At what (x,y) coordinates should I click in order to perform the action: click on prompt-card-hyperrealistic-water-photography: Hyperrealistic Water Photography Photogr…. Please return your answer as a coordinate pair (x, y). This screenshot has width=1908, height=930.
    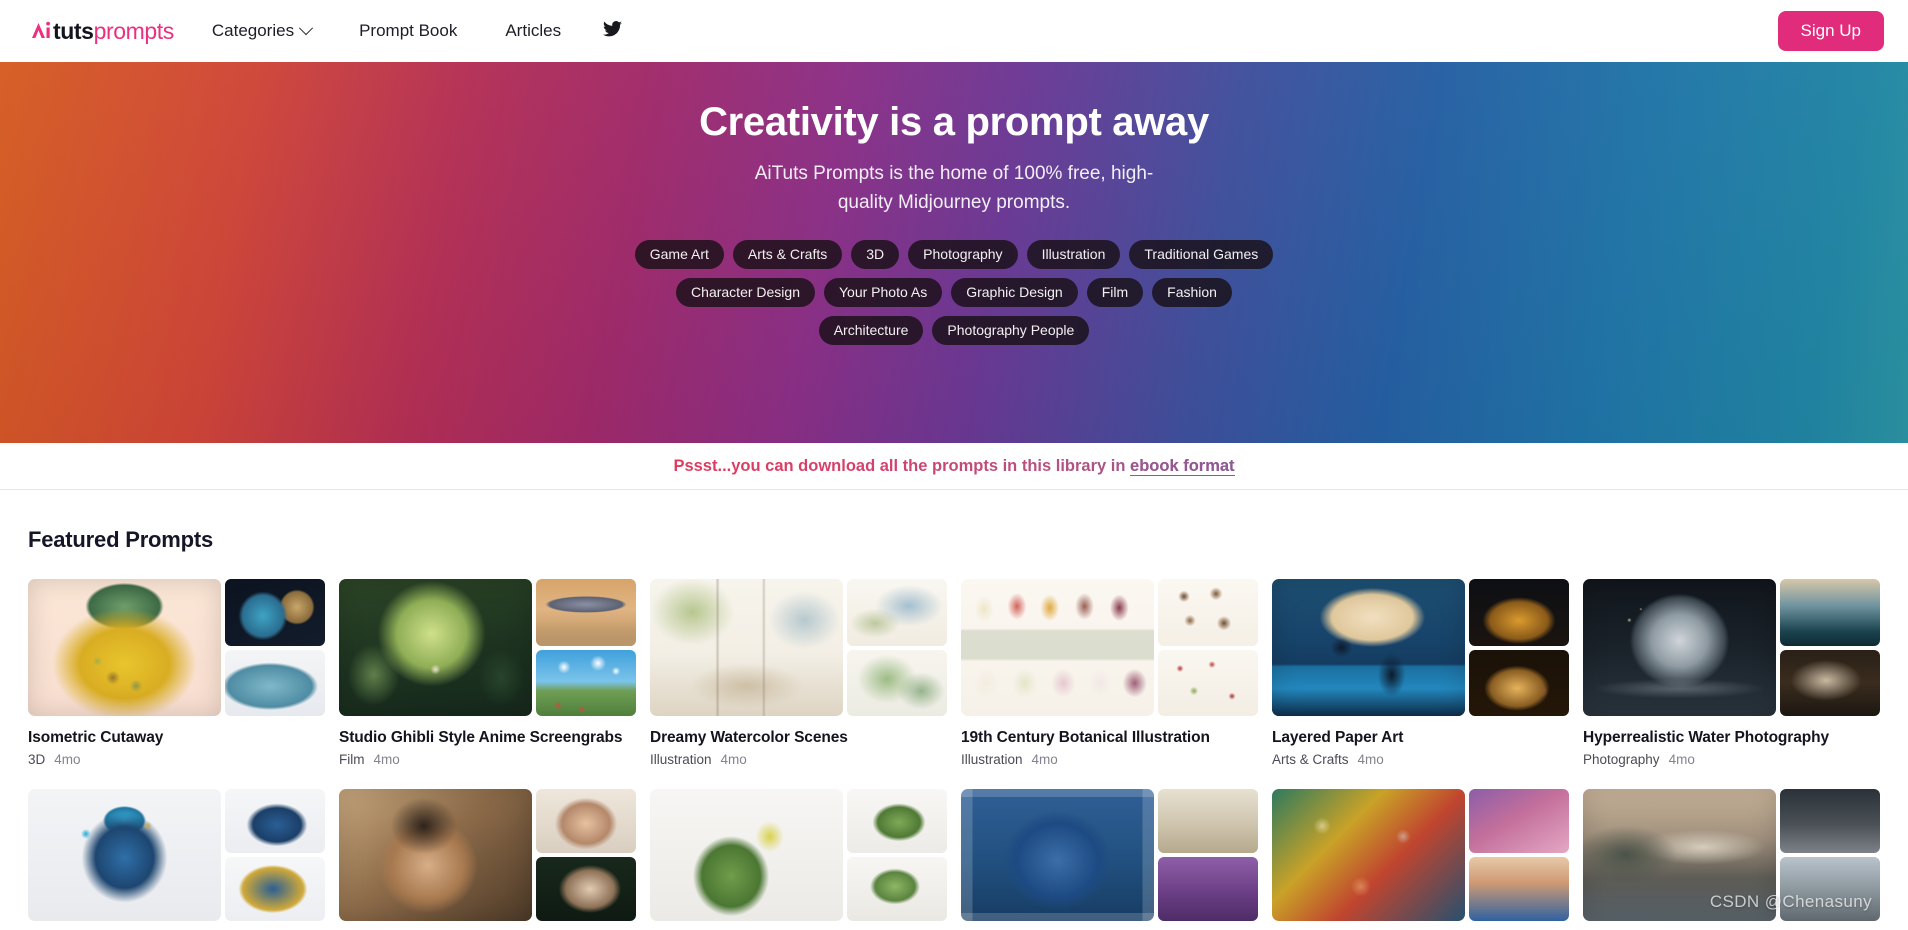
    Looking at the image, I should click on (1731, 673).